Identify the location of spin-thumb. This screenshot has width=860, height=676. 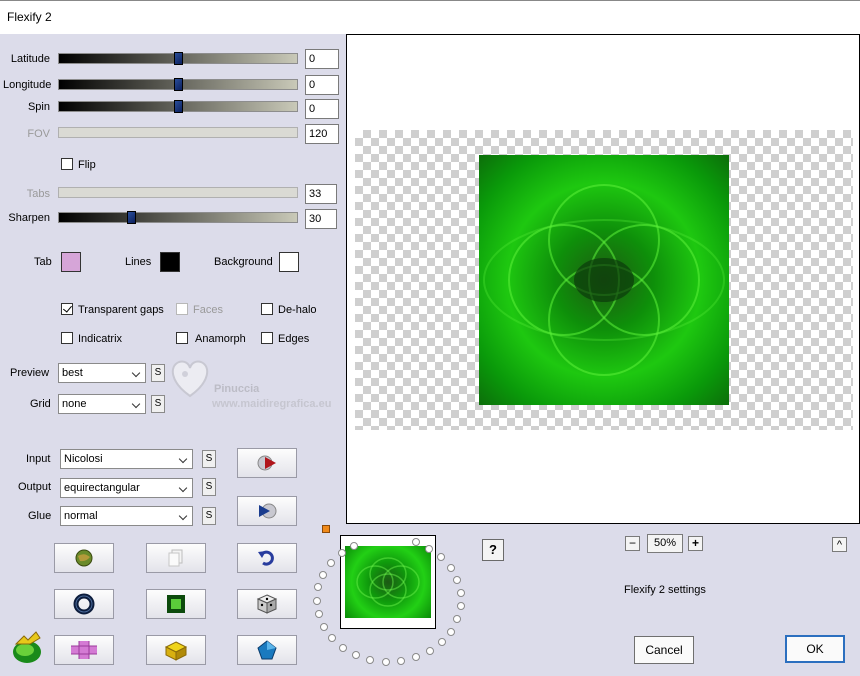
(178, 106).